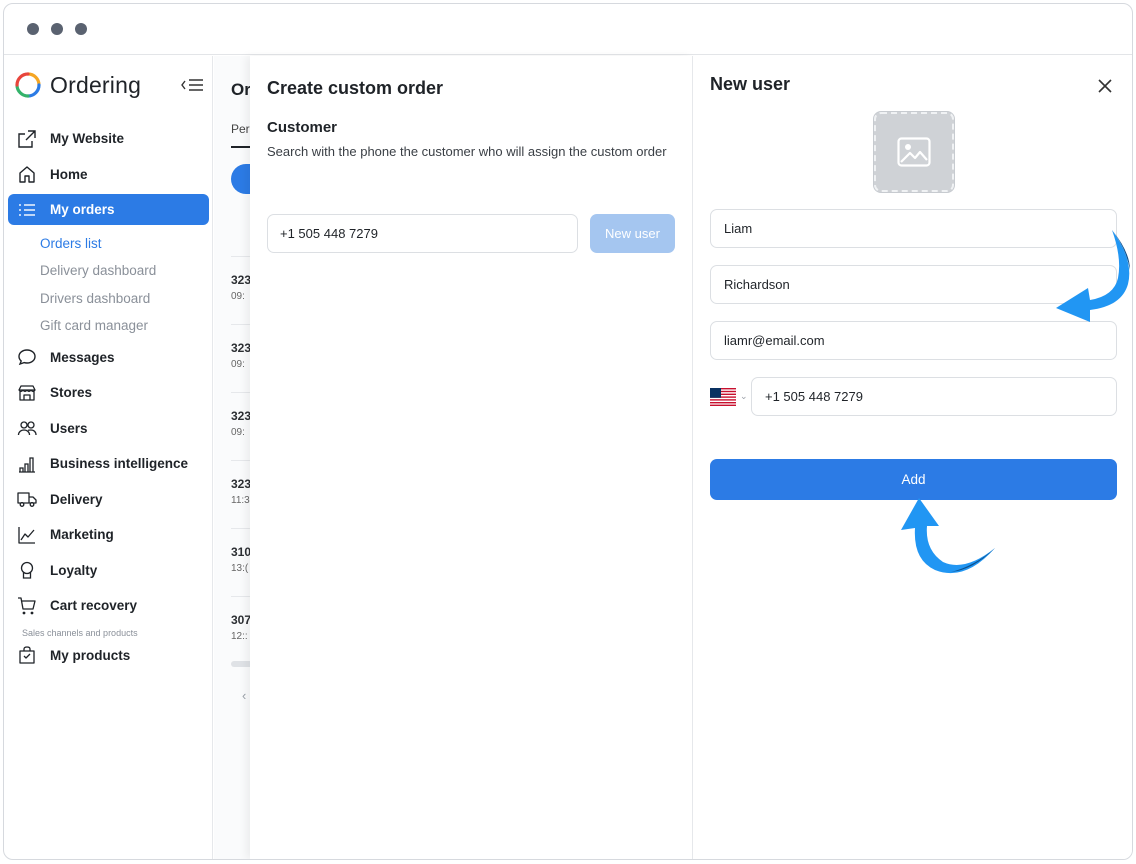 The width and height of the screenshot is (1136, 864). Describe the element at coordinates (108, 271) in the screenshot. I see `sidebar-subitem-delivery-dashboard: Delivery dashboard` at that location.